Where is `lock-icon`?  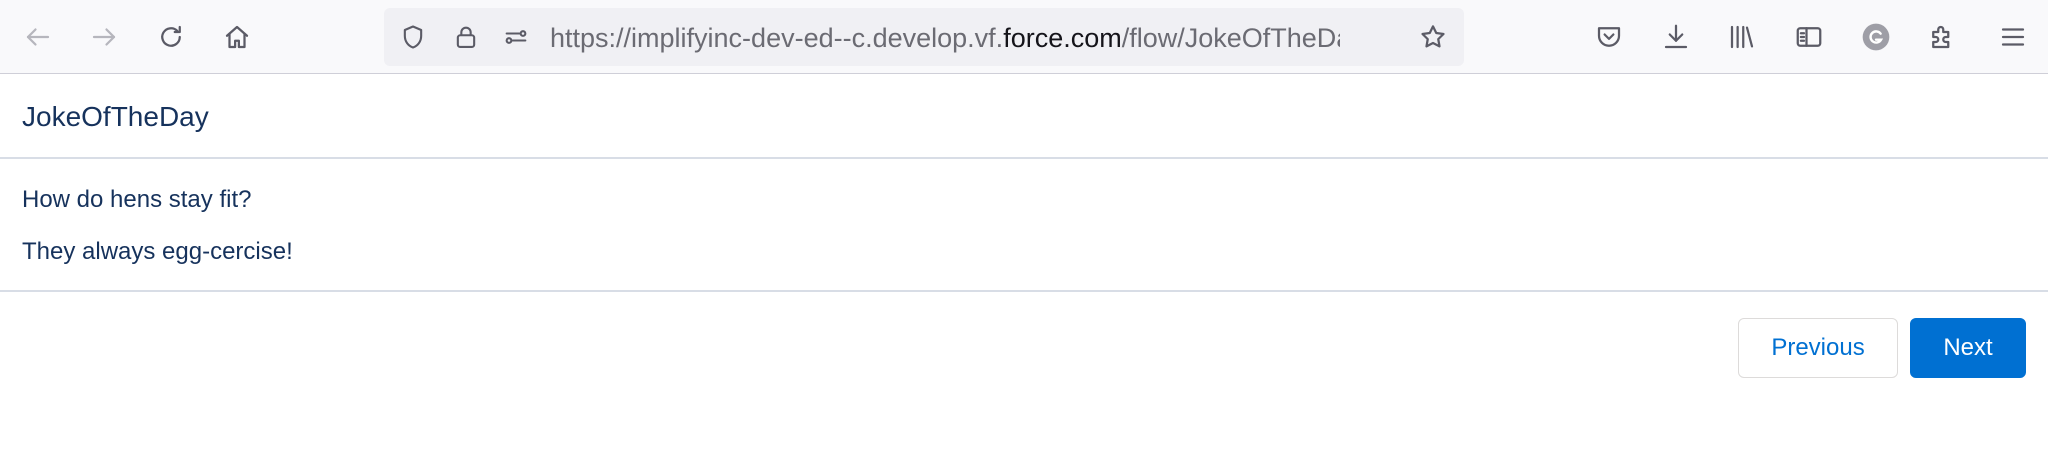
lock-icon is located at coordinates (466, 37).